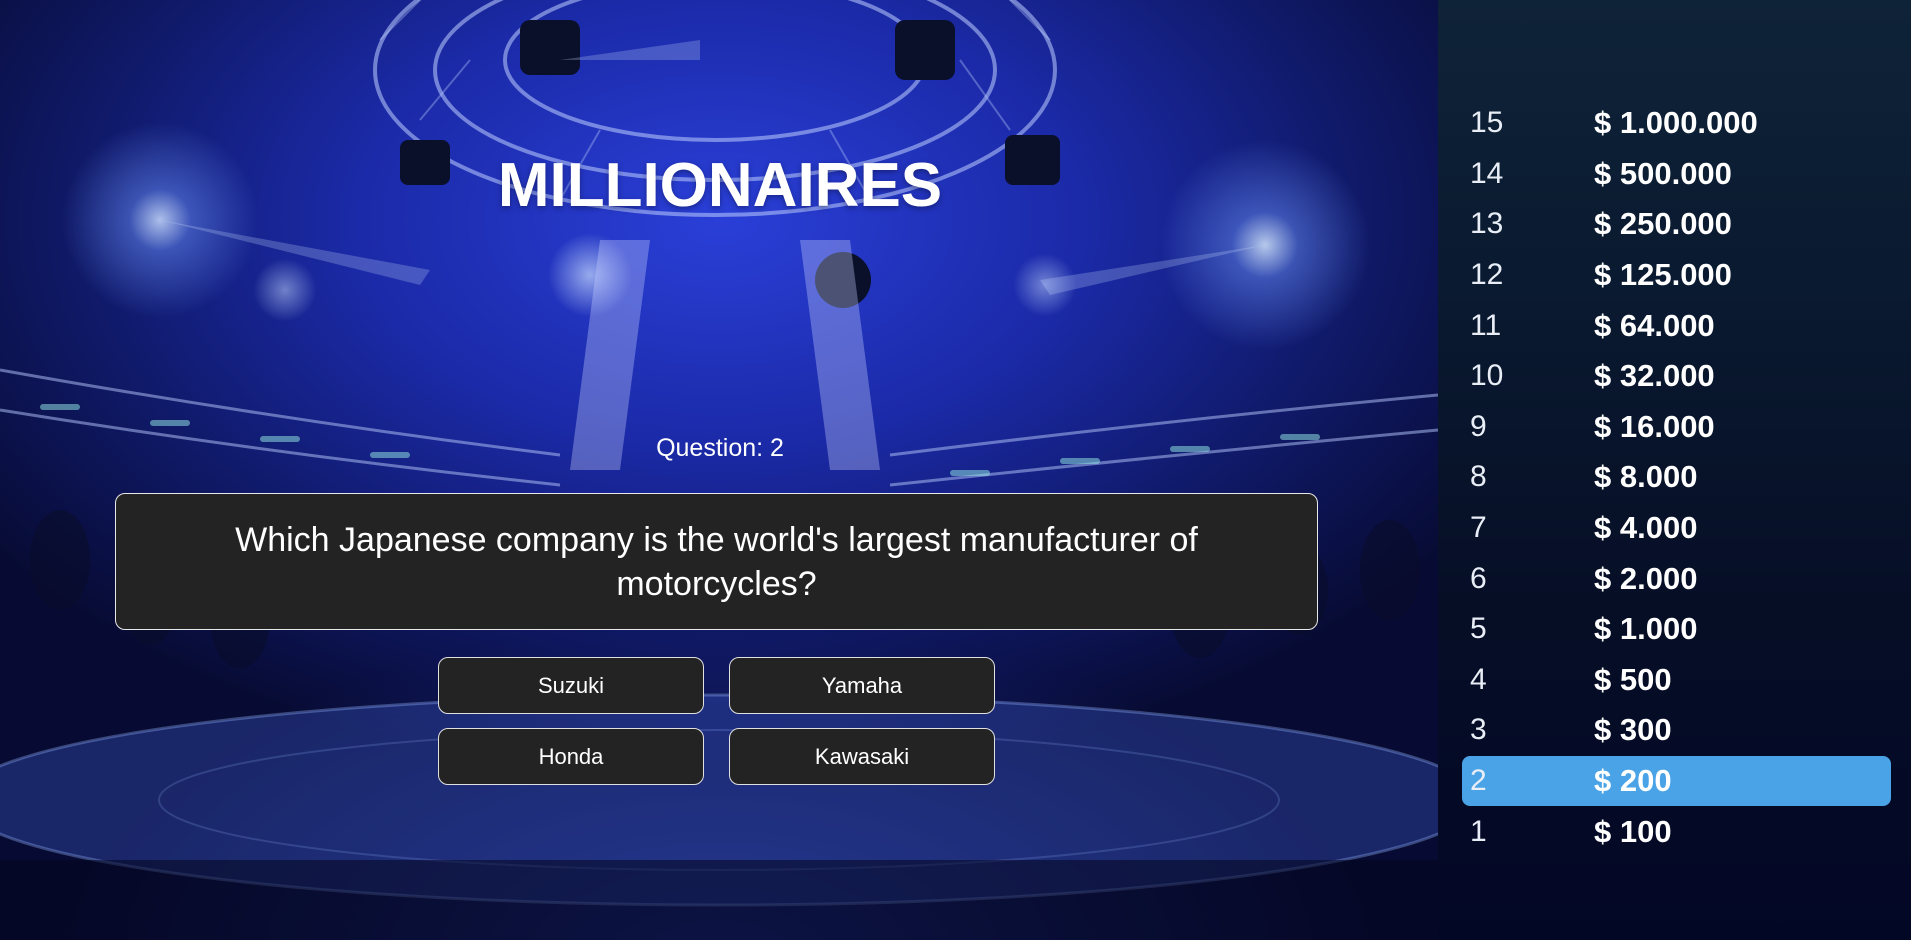 The height and width of the screenshot is (940, 1911). I want to click on ladder-level-3: 3 $ 300, so click(1674, 730).